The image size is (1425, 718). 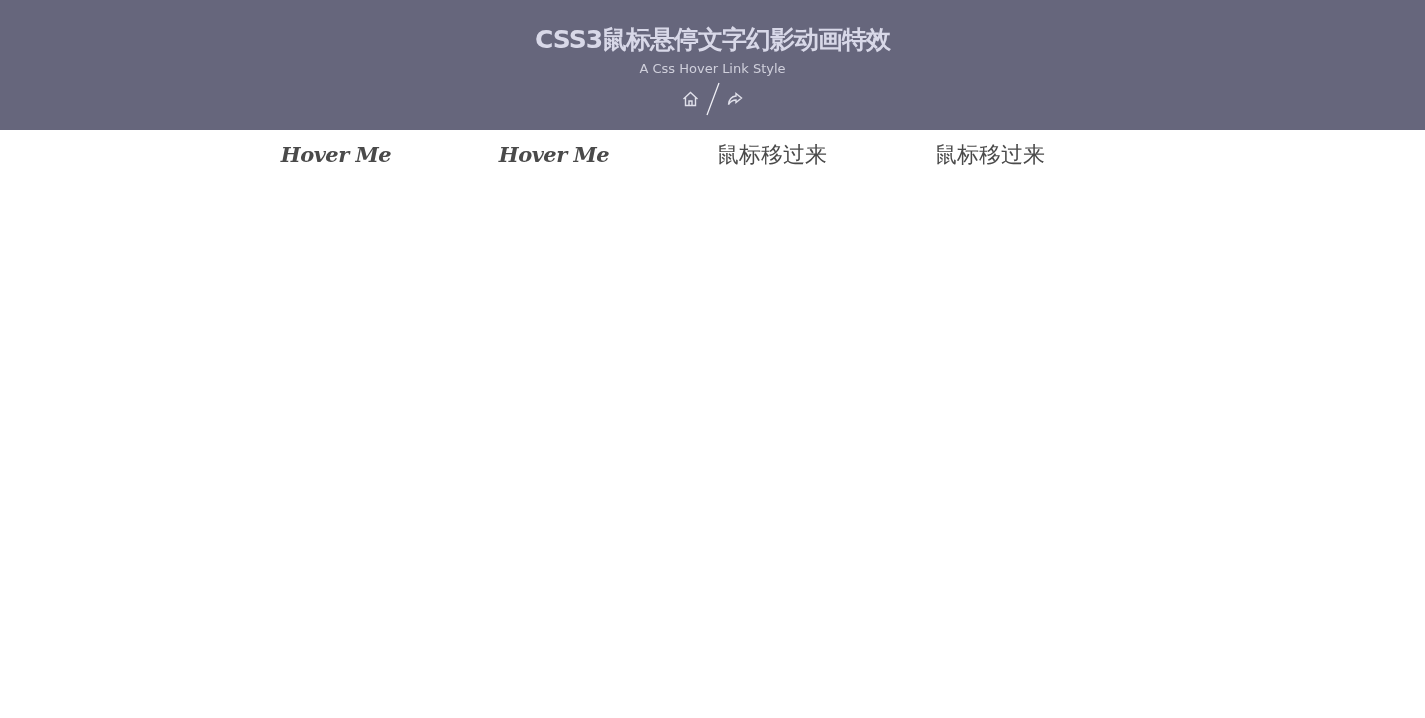 I want to click on share-arrow-icon, so click(x=735, y=99).